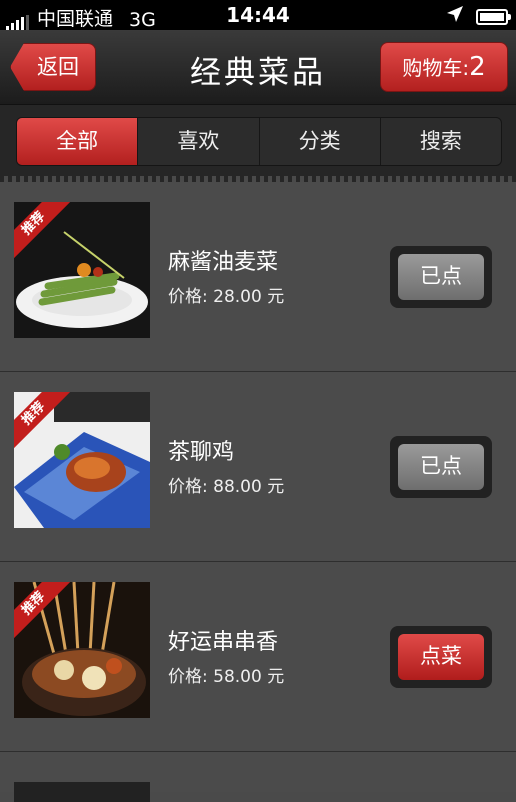  I want to click on status-bar: 中国联通 3G 14:44, so click(258, 15).